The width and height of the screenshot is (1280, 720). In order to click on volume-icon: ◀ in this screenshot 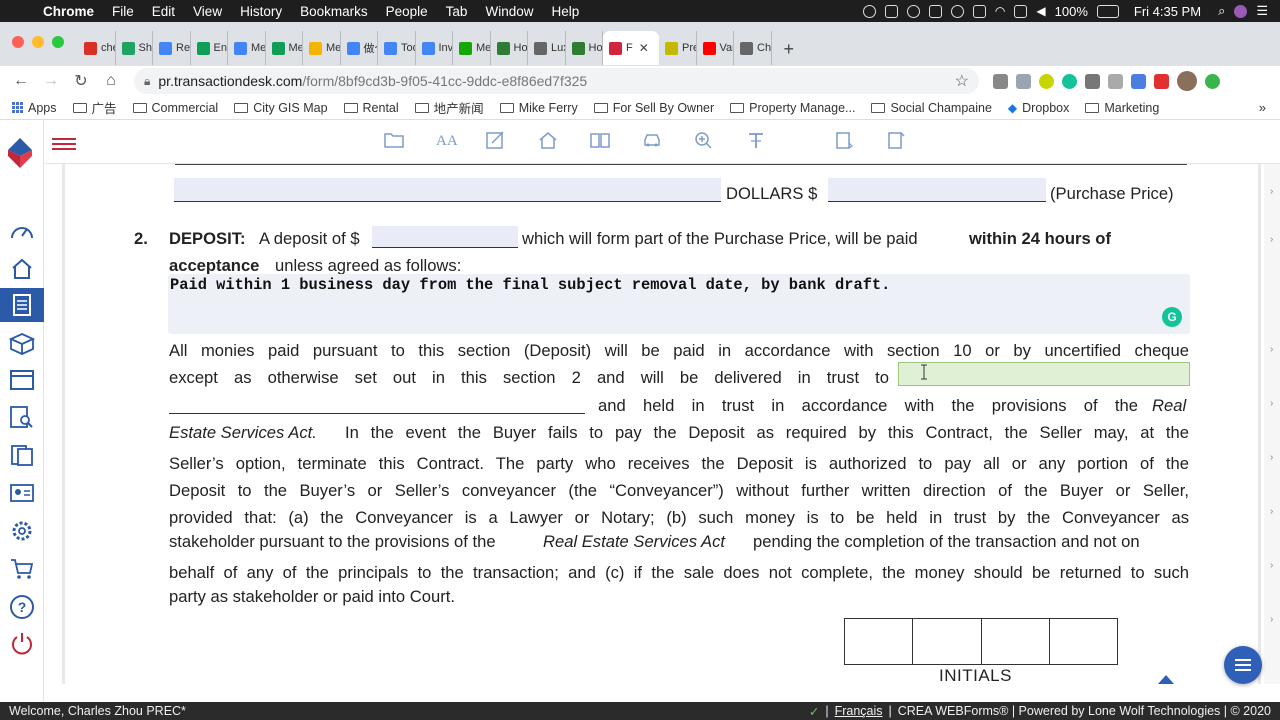, I will do `click(1040, 11)`.